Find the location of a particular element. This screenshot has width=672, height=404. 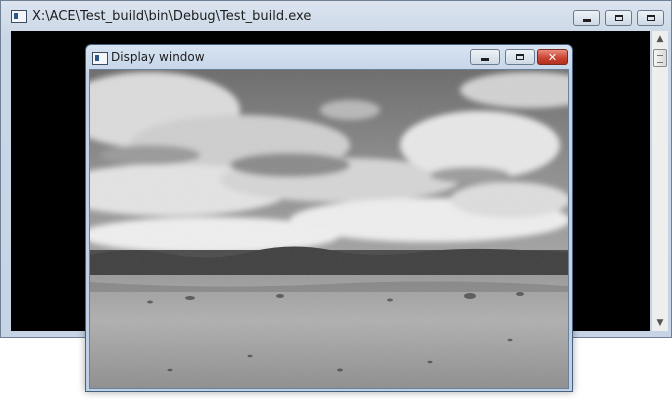

console-app-icon is located at coordinates (19, 16).